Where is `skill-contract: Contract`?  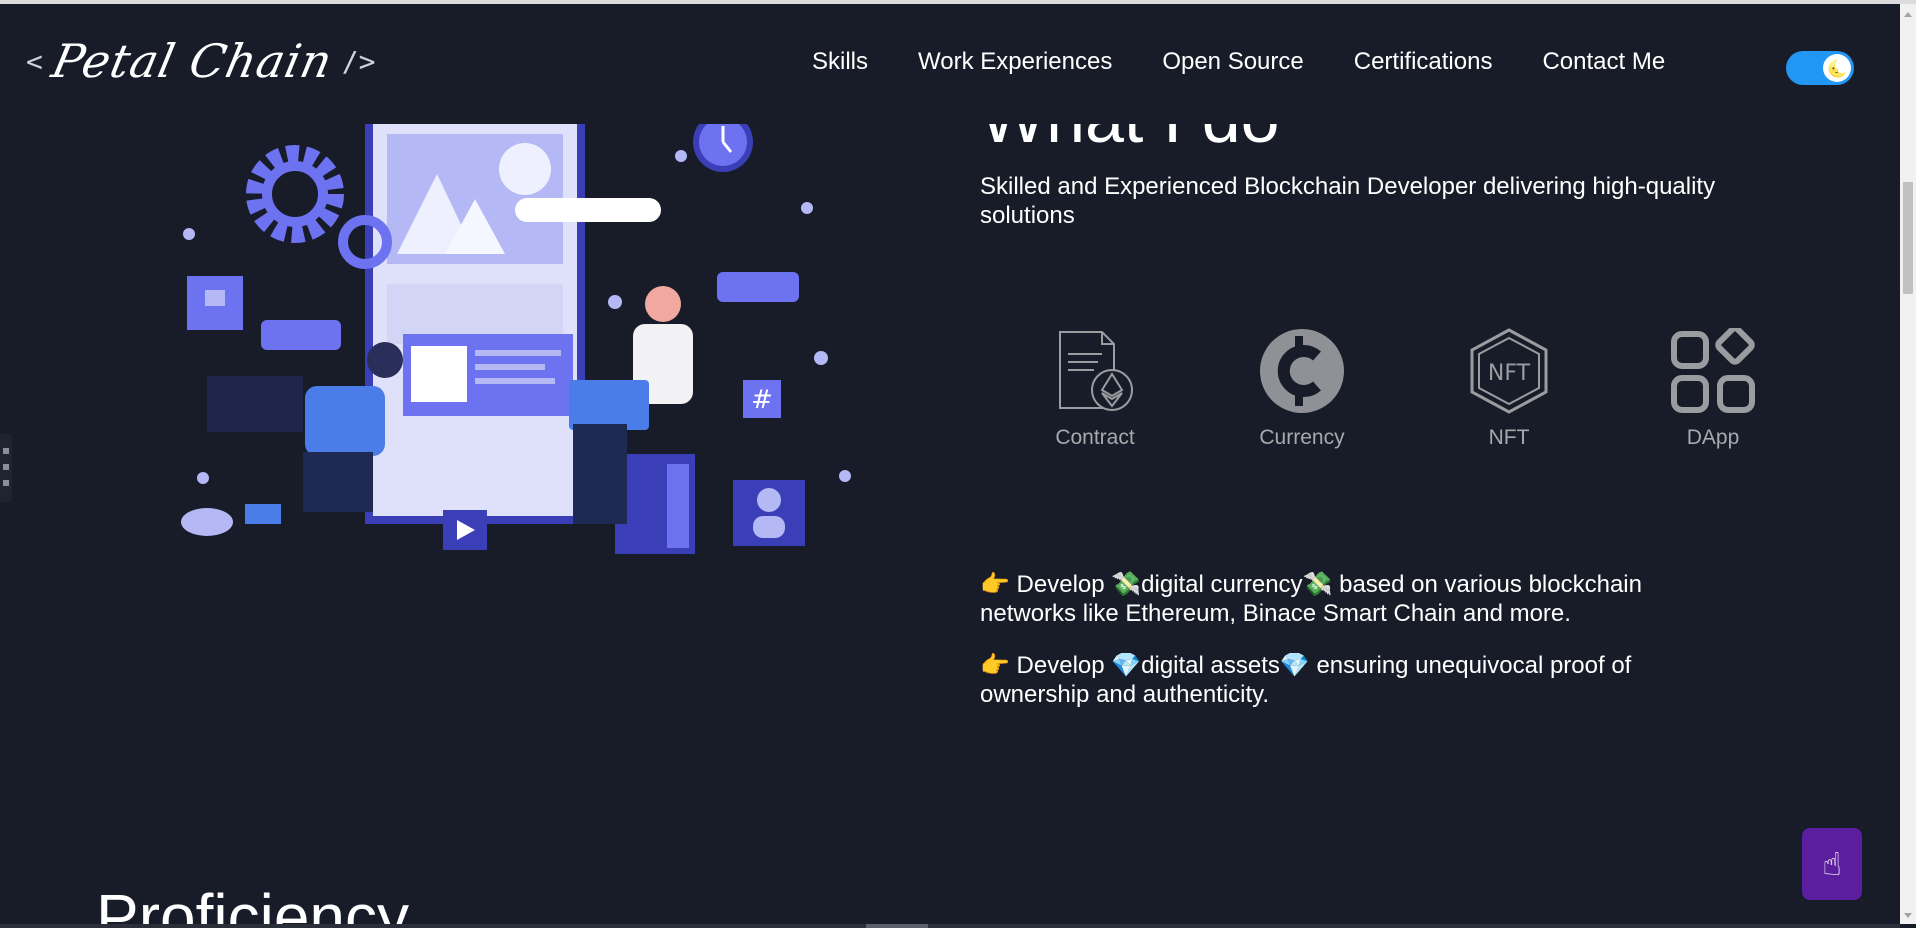 skill-contract: Contract is located at coordinates (1095, 389).